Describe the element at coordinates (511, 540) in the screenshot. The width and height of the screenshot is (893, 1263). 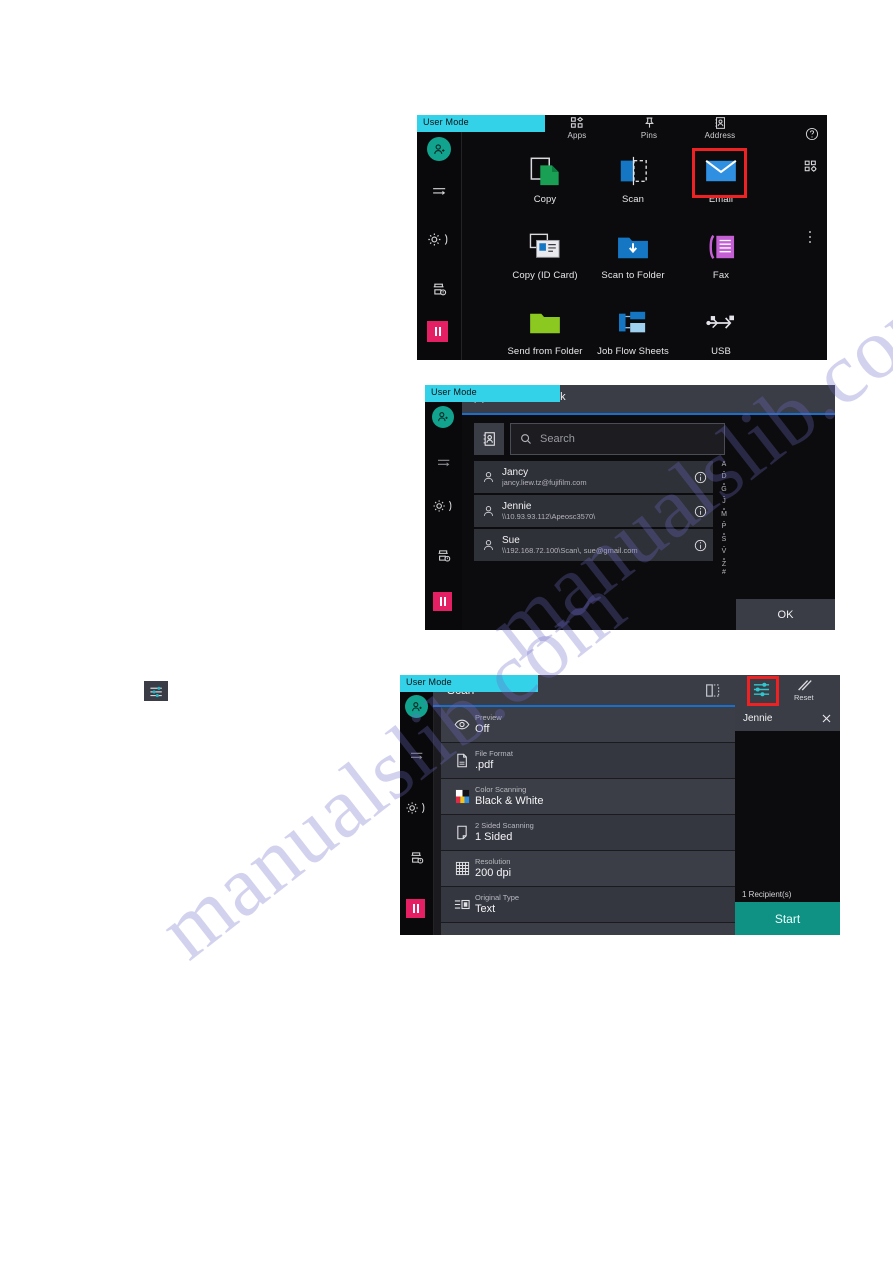
I see `contact-name: Sue` at that location.